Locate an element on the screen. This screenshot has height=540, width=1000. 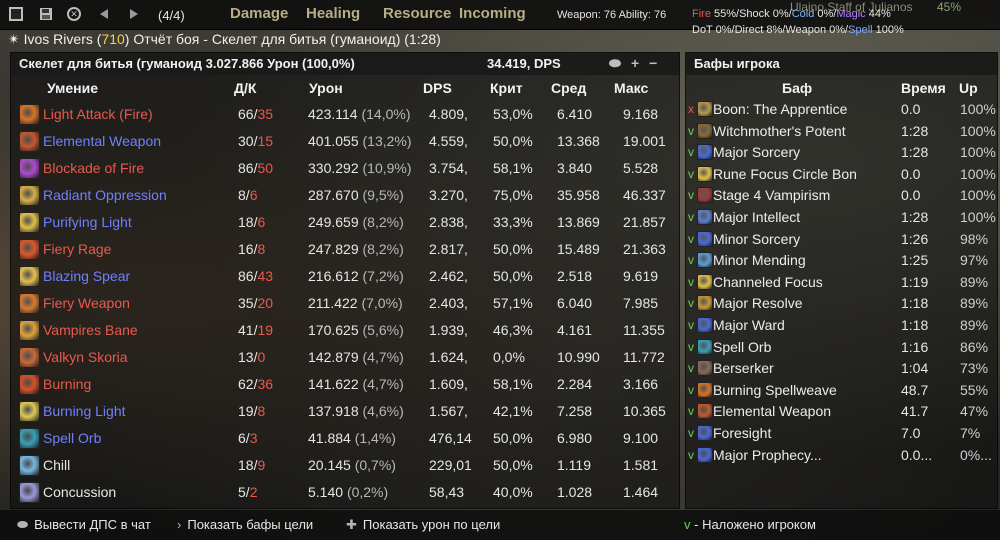
tab-damage: Damage is located at coordinates (259, 13).